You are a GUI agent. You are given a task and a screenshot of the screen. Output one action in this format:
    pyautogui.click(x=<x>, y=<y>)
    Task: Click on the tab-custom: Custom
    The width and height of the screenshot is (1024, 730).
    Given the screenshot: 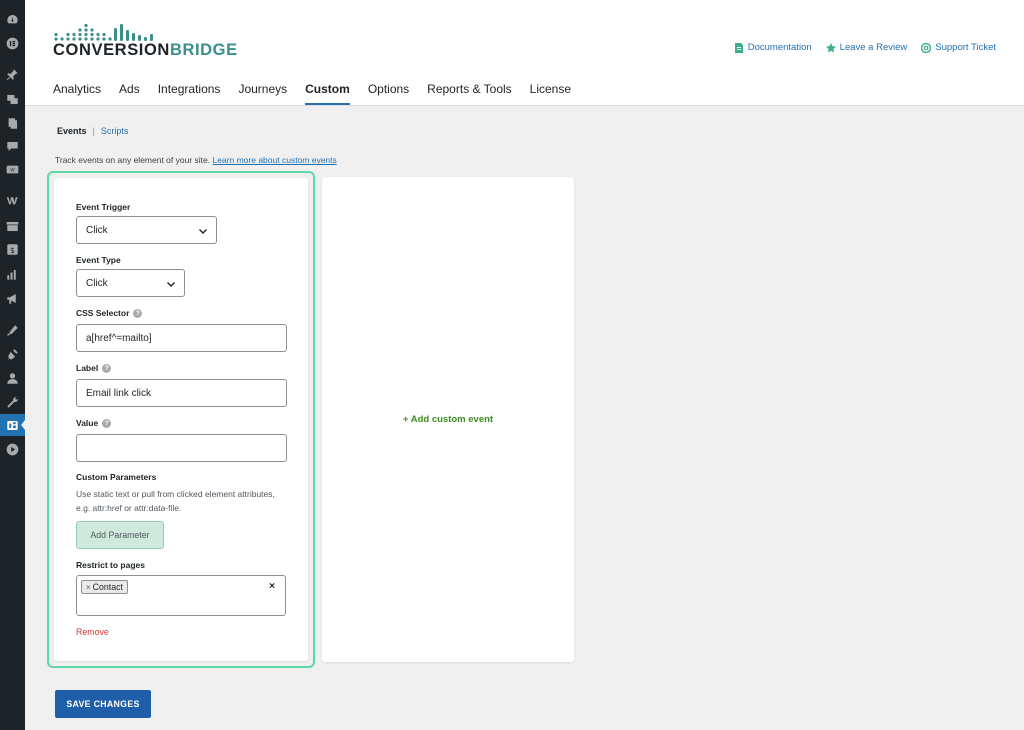 What is the action you would take?
    pyautogui.click(x=327, y=93)
    